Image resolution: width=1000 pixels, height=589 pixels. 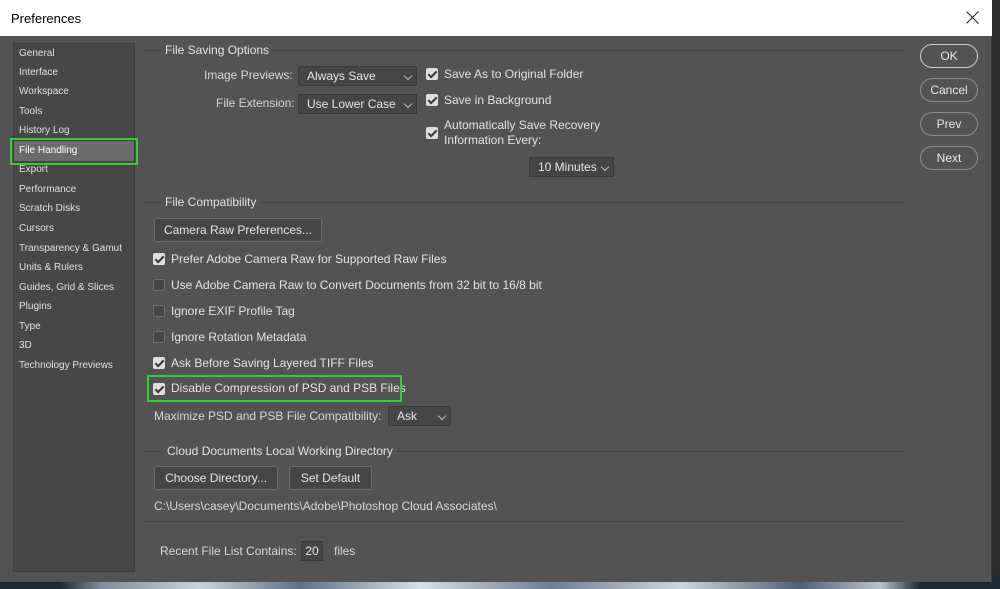 I want to click on sidebar-item-plugins: Plugins, so click(x=74, y=307).